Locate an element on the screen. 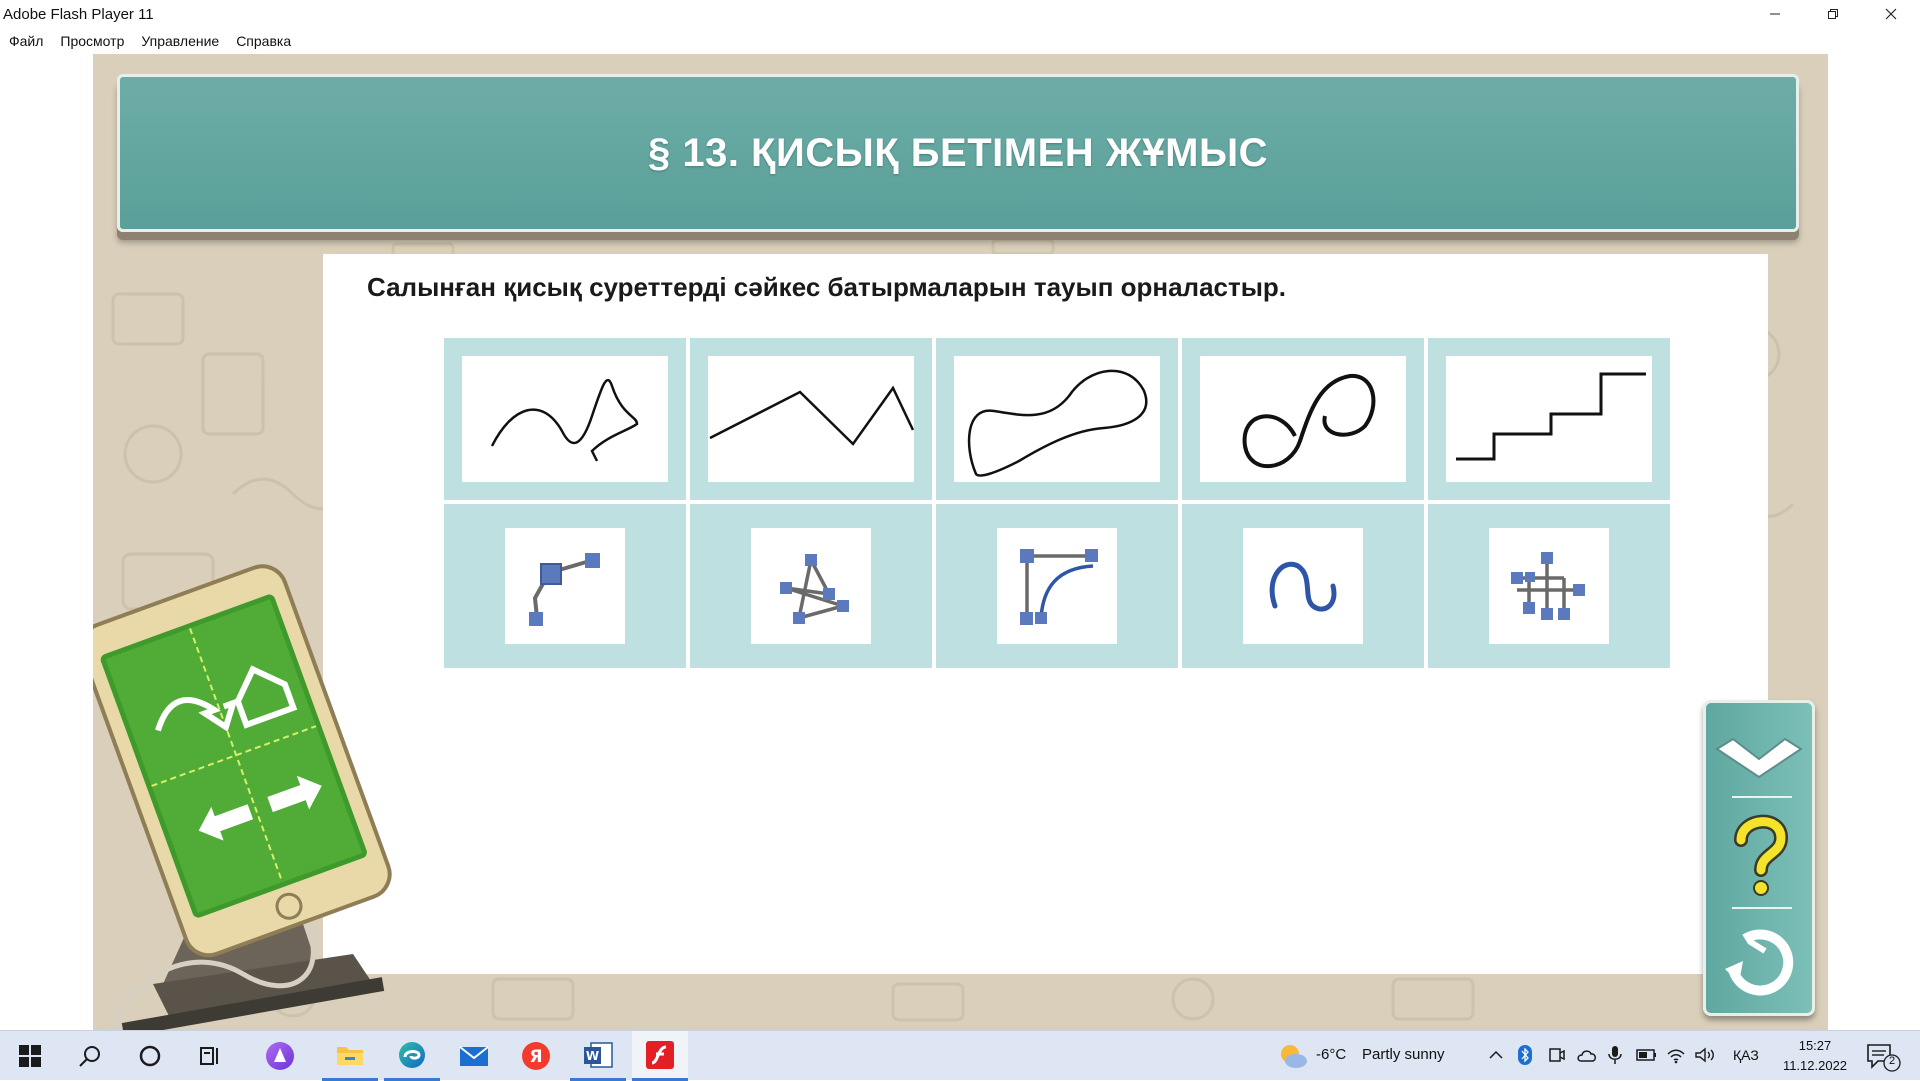  corner-curve-tool-icon is located at coordinates (1059, 587).